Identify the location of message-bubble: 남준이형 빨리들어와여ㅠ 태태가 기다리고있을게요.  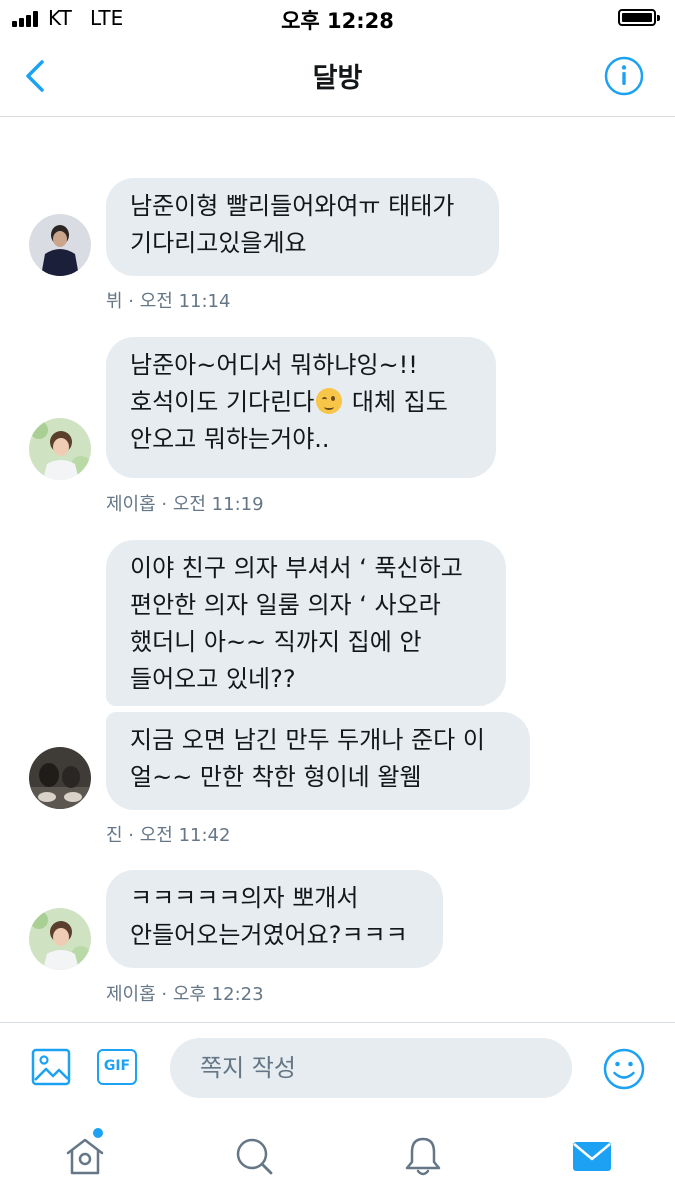
(302, 227).